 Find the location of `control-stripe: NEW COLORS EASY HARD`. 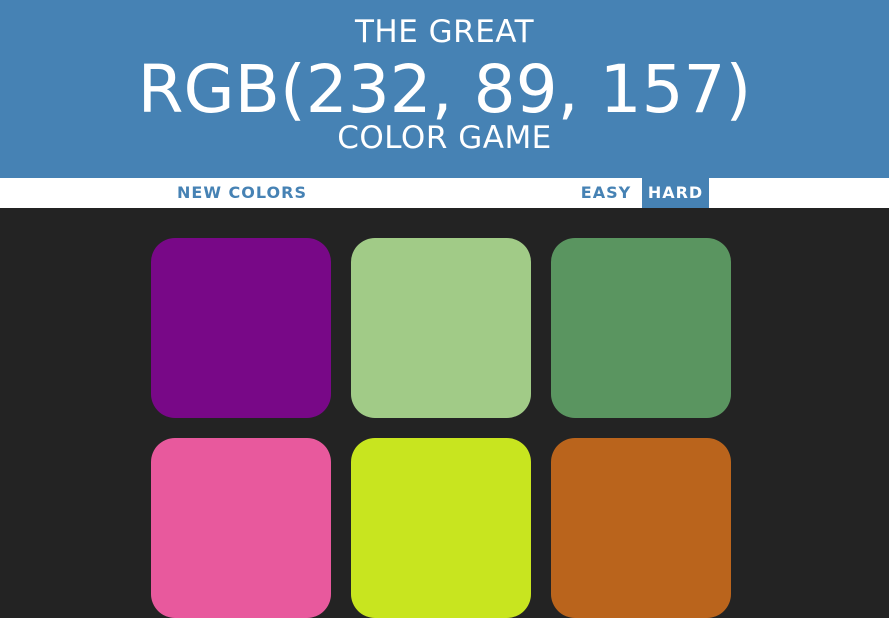

control-stripe: NEW COLORS EASY HARD is located at coordinates (444, 193).